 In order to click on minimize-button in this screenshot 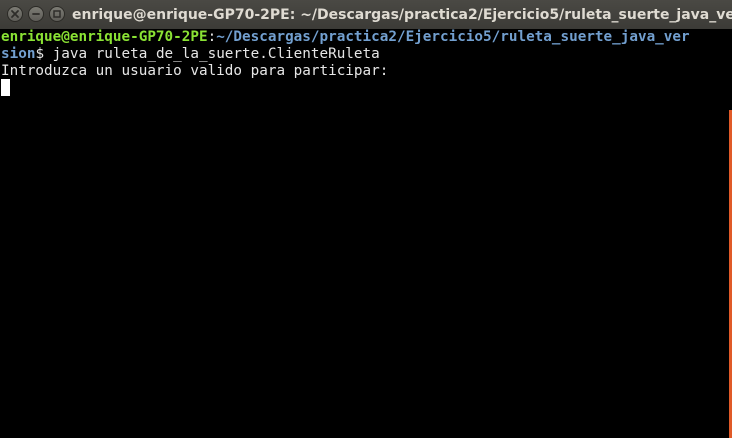, I will do `click(36, 14)`.